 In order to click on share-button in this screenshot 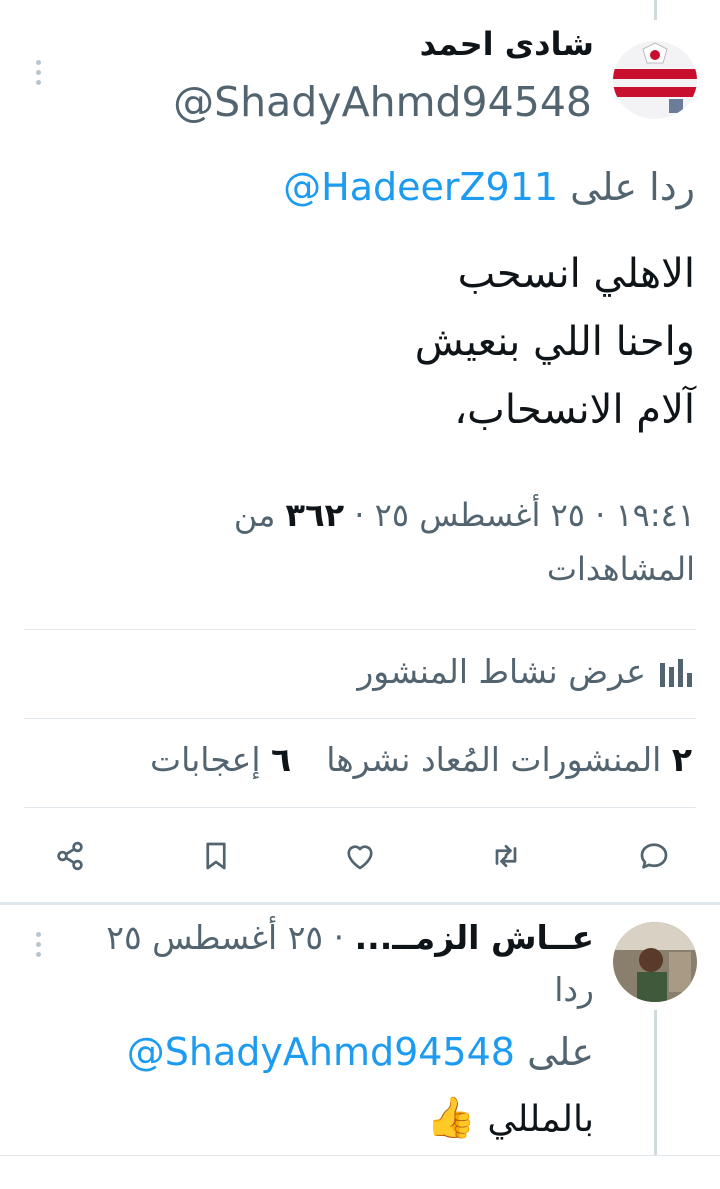, I will do `click(70, 856)`.